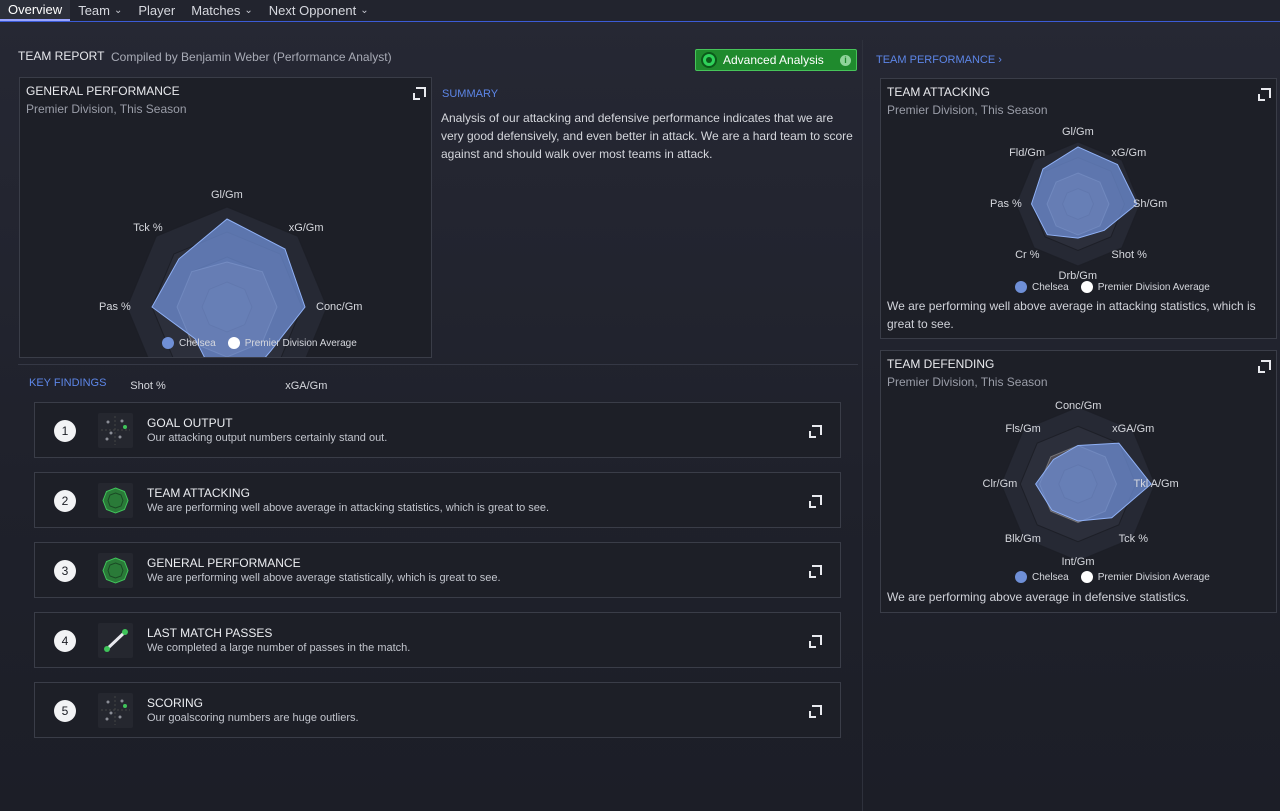  What do you see at coordinates (65, 501) in the screenshot?
I see `finding-number: 2` at bounding box center [65, 501].